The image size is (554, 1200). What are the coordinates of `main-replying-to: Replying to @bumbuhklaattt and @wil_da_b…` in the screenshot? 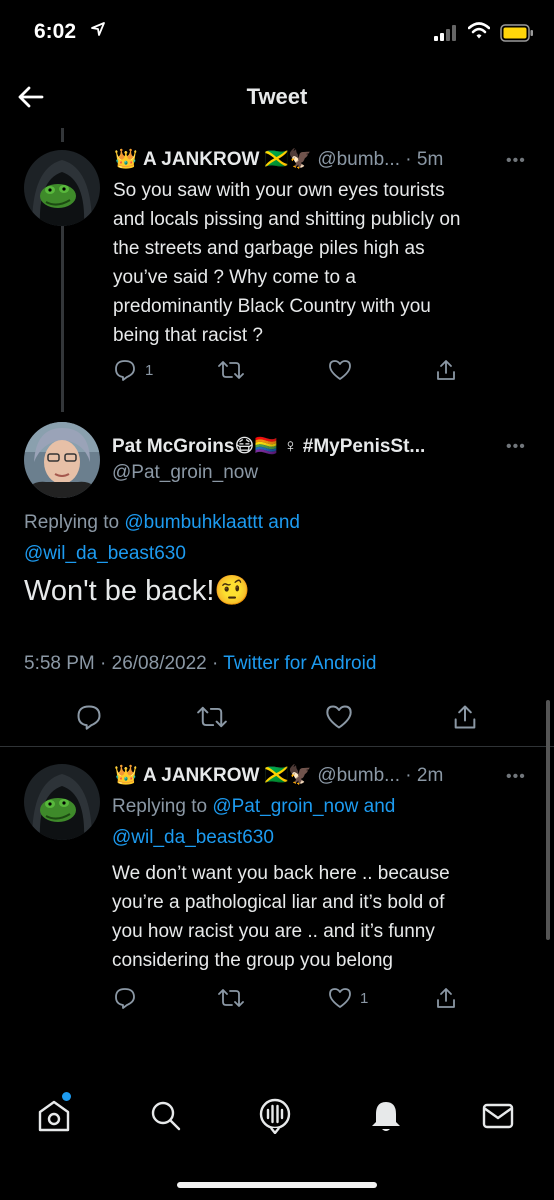 It's located at (274, 538).